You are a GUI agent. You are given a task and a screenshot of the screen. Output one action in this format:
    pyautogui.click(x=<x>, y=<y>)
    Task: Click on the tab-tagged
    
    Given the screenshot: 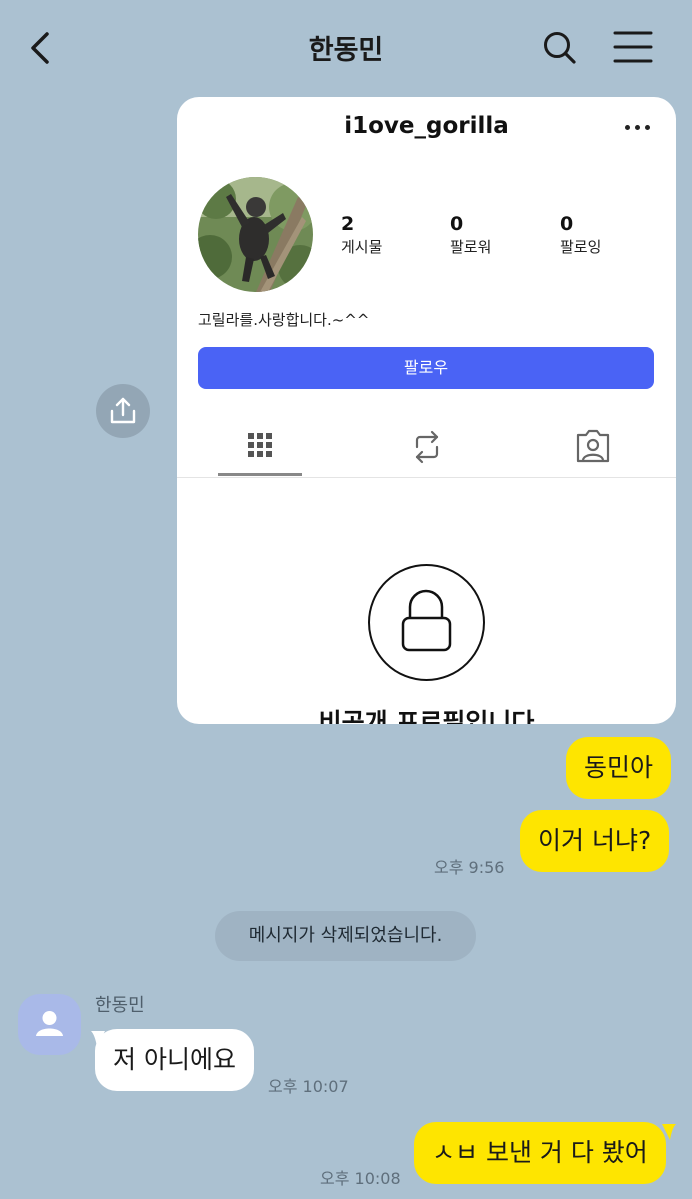 What is the action you would take?
    pyautogui.click(x=593, y=449)
    